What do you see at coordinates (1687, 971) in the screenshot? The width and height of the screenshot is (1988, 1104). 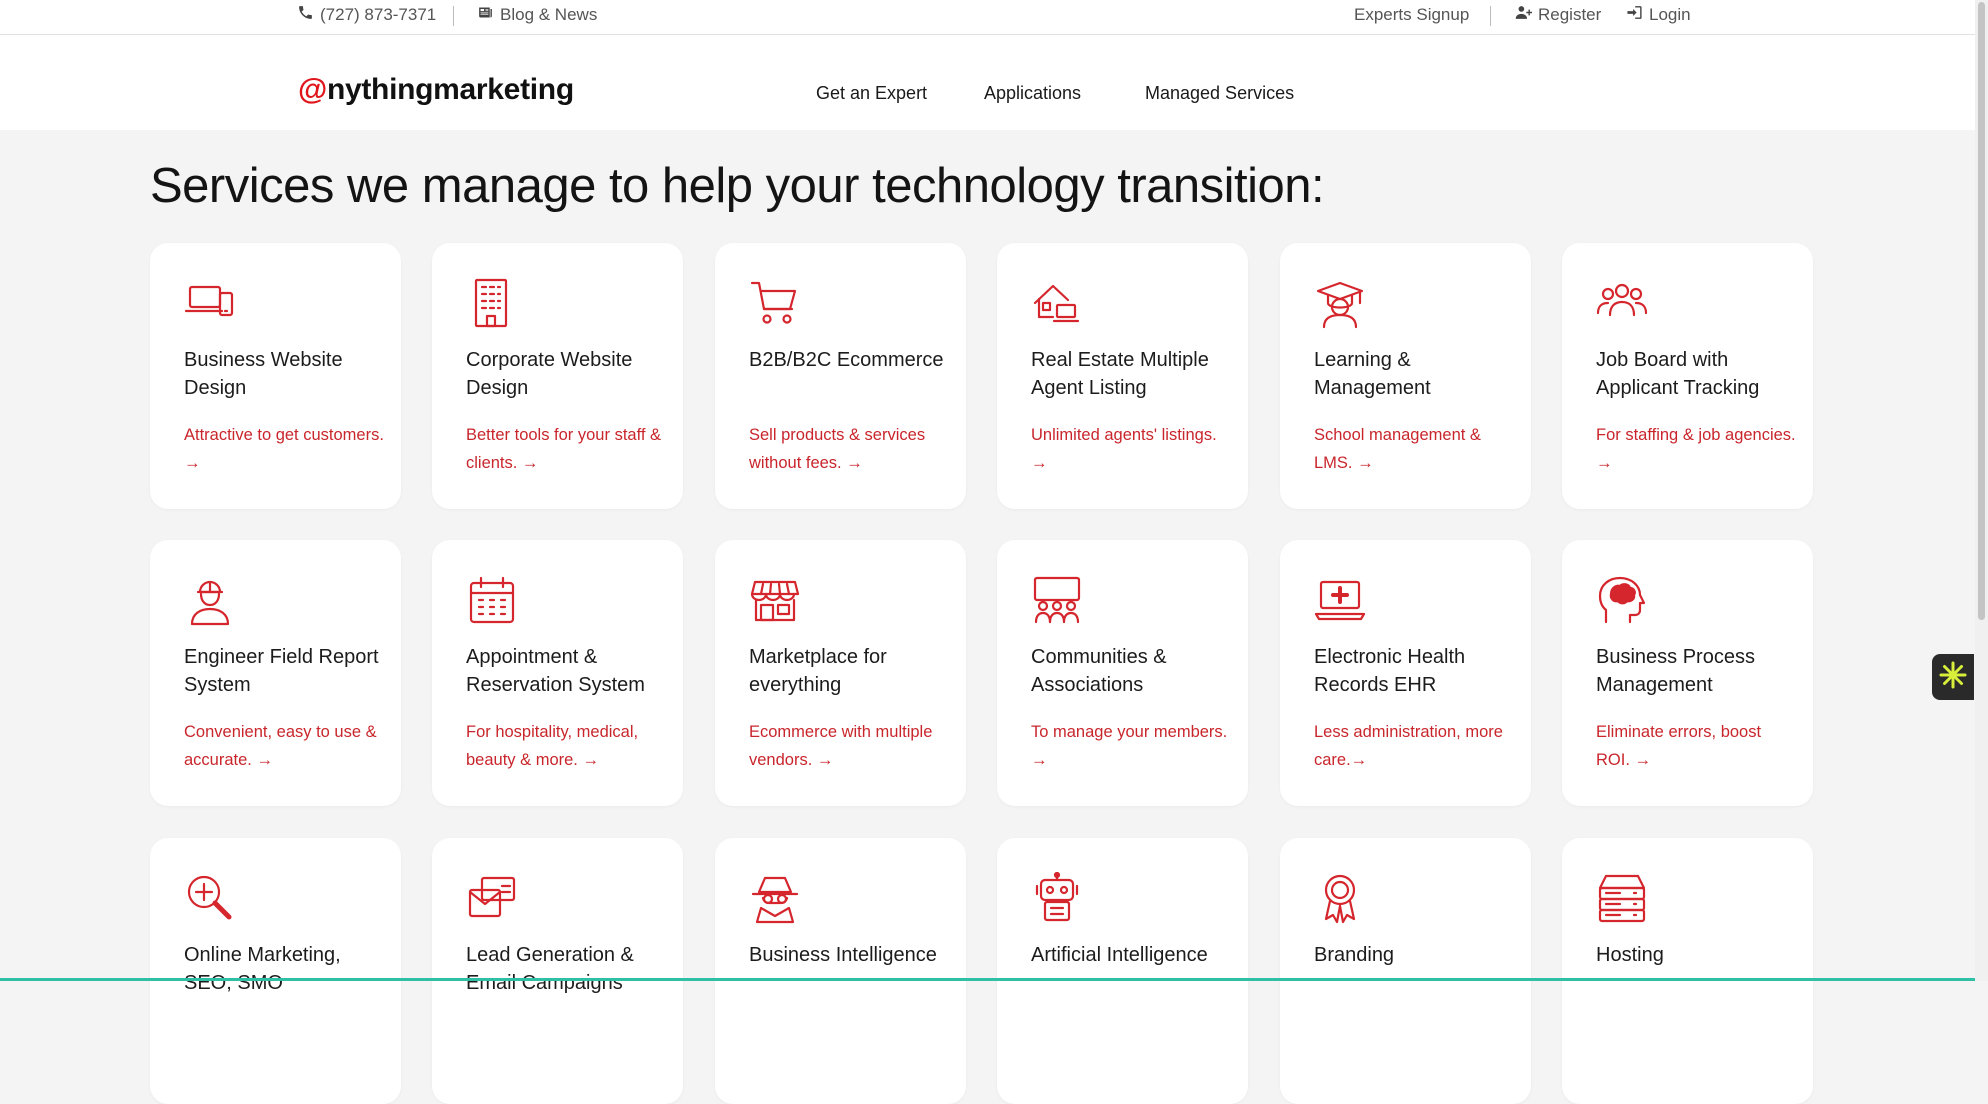 I see `service-card: Hosting` at bounding box center [1687, 971].